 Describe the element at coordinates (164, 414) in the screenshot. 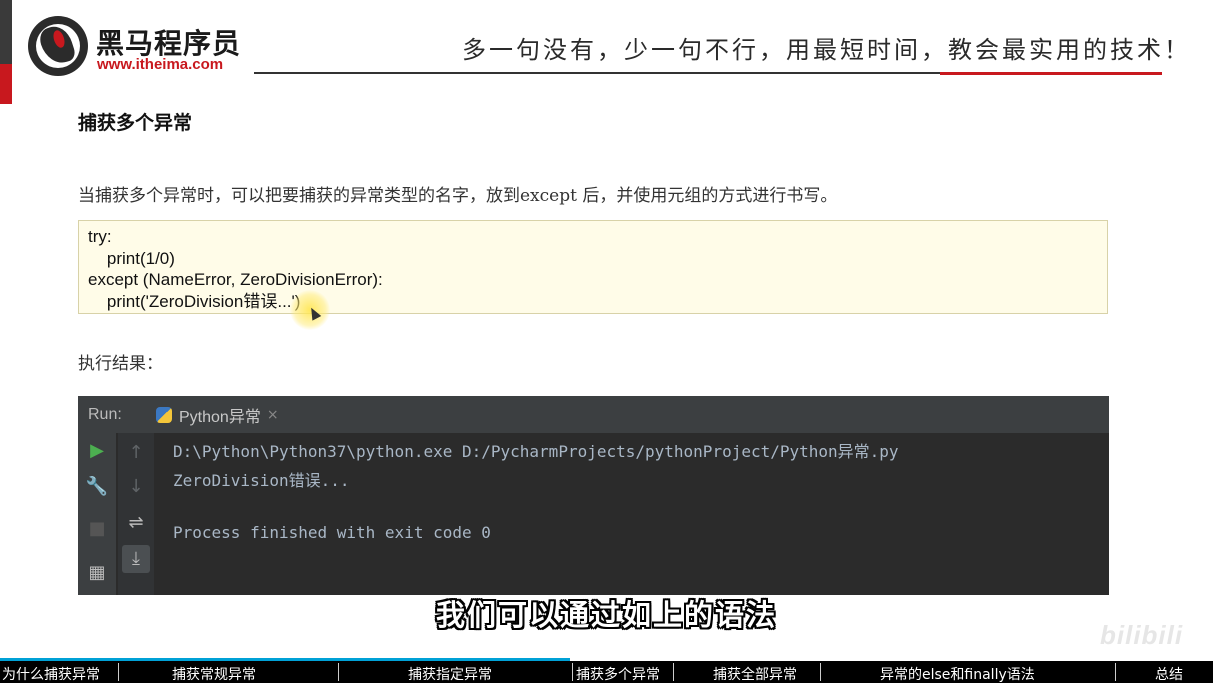

I see `python-icon` at that location.